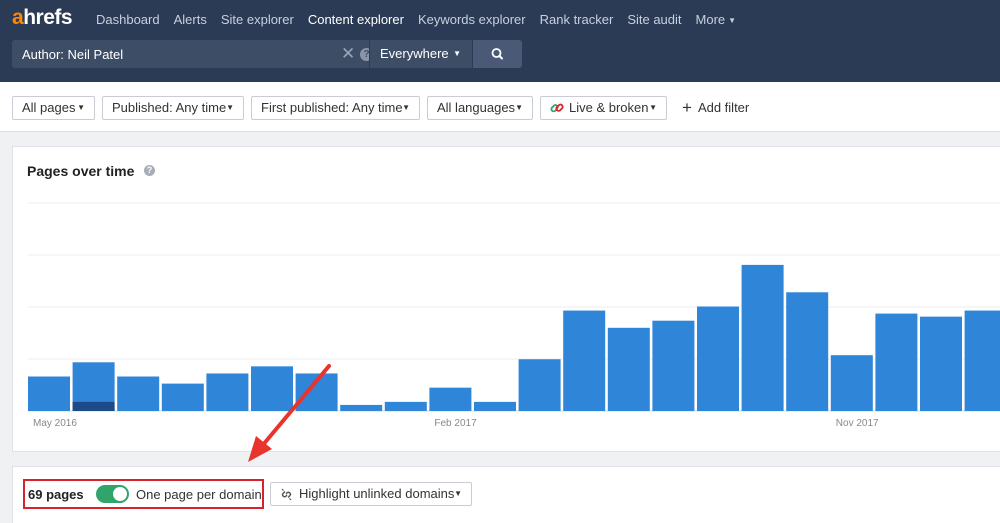 The width and height of the screenshot is (1000, 523). What do you see at coordinates (199, 494) in the screenshot?
I see `toggle-label: One page per domain` at bounding box center [199, 494].